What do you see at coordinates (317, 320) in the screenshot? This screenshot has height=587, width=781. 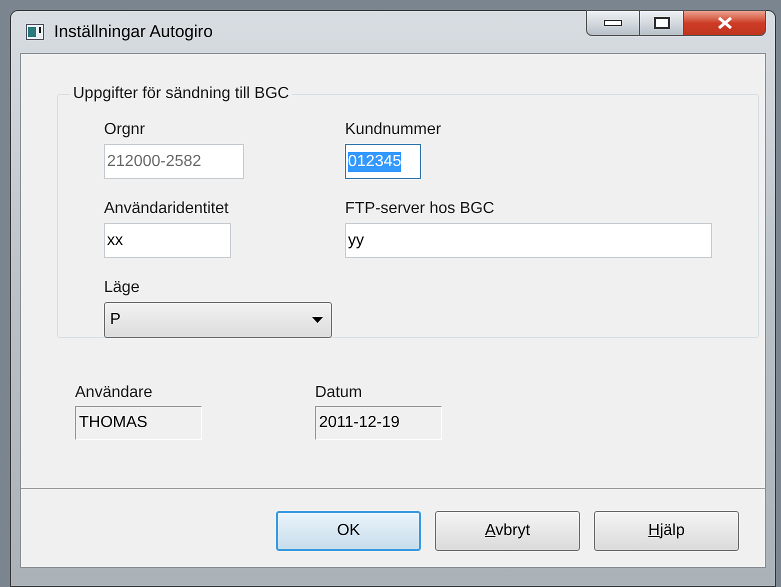 I see `dropdown-arrow-icon` at bounding box center [317, 320].